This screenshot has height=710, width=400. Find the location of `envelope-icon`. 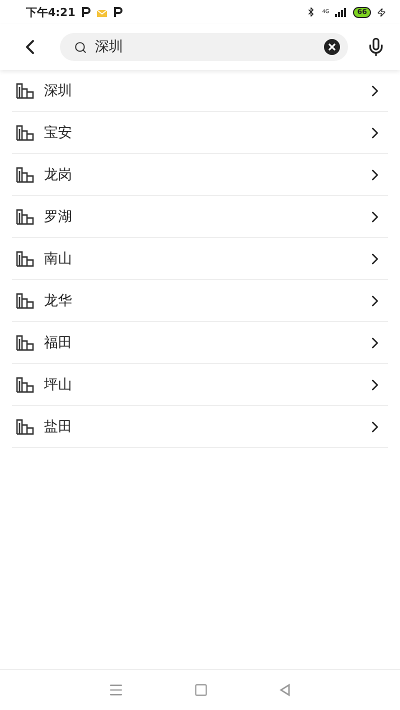

envelope-icon is located at coordinates (102, 12).